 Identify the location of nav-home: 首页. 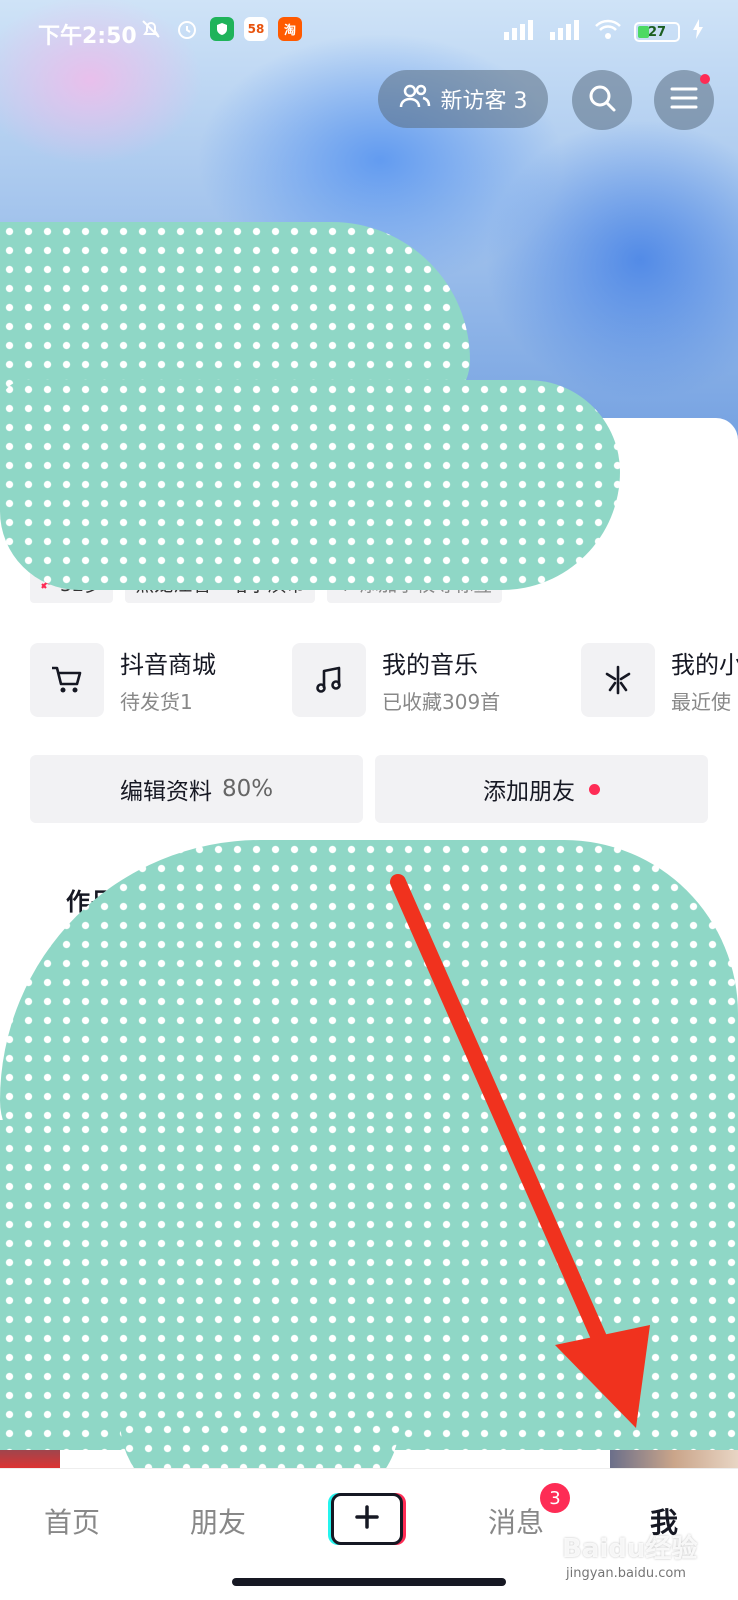
(72, 1521).